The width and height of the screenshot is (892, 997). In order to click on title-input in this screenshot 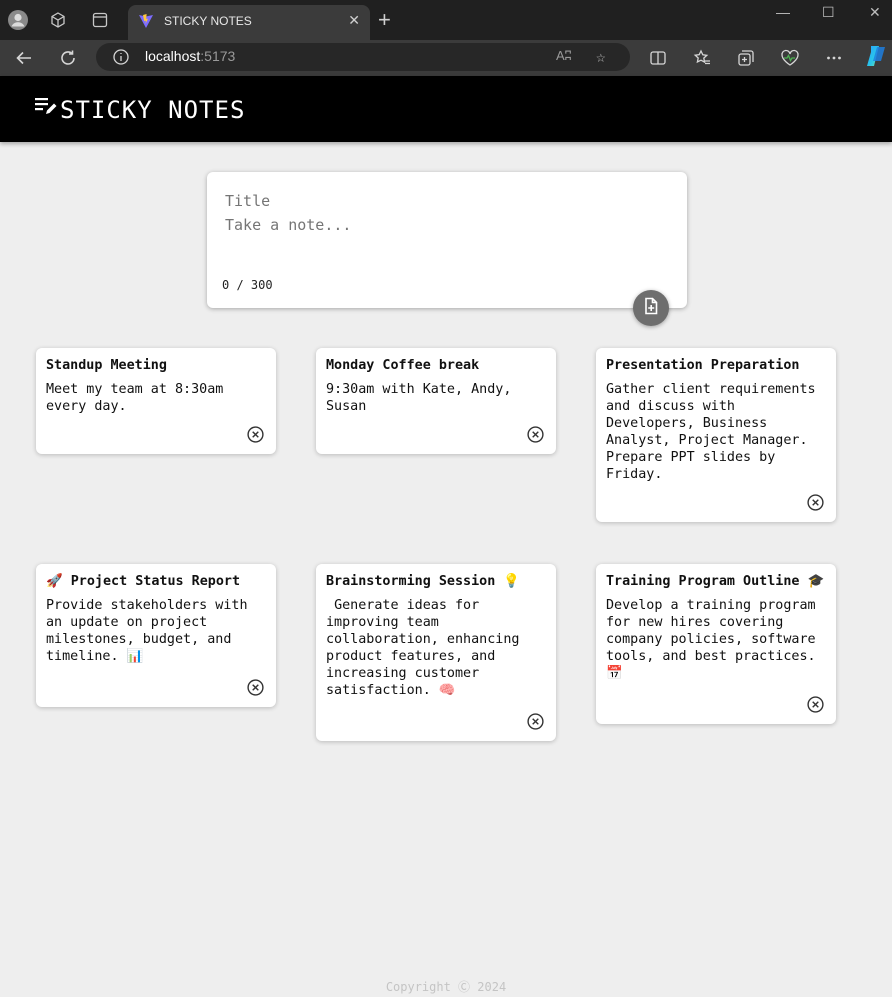, I will do `click(445, 201)`.